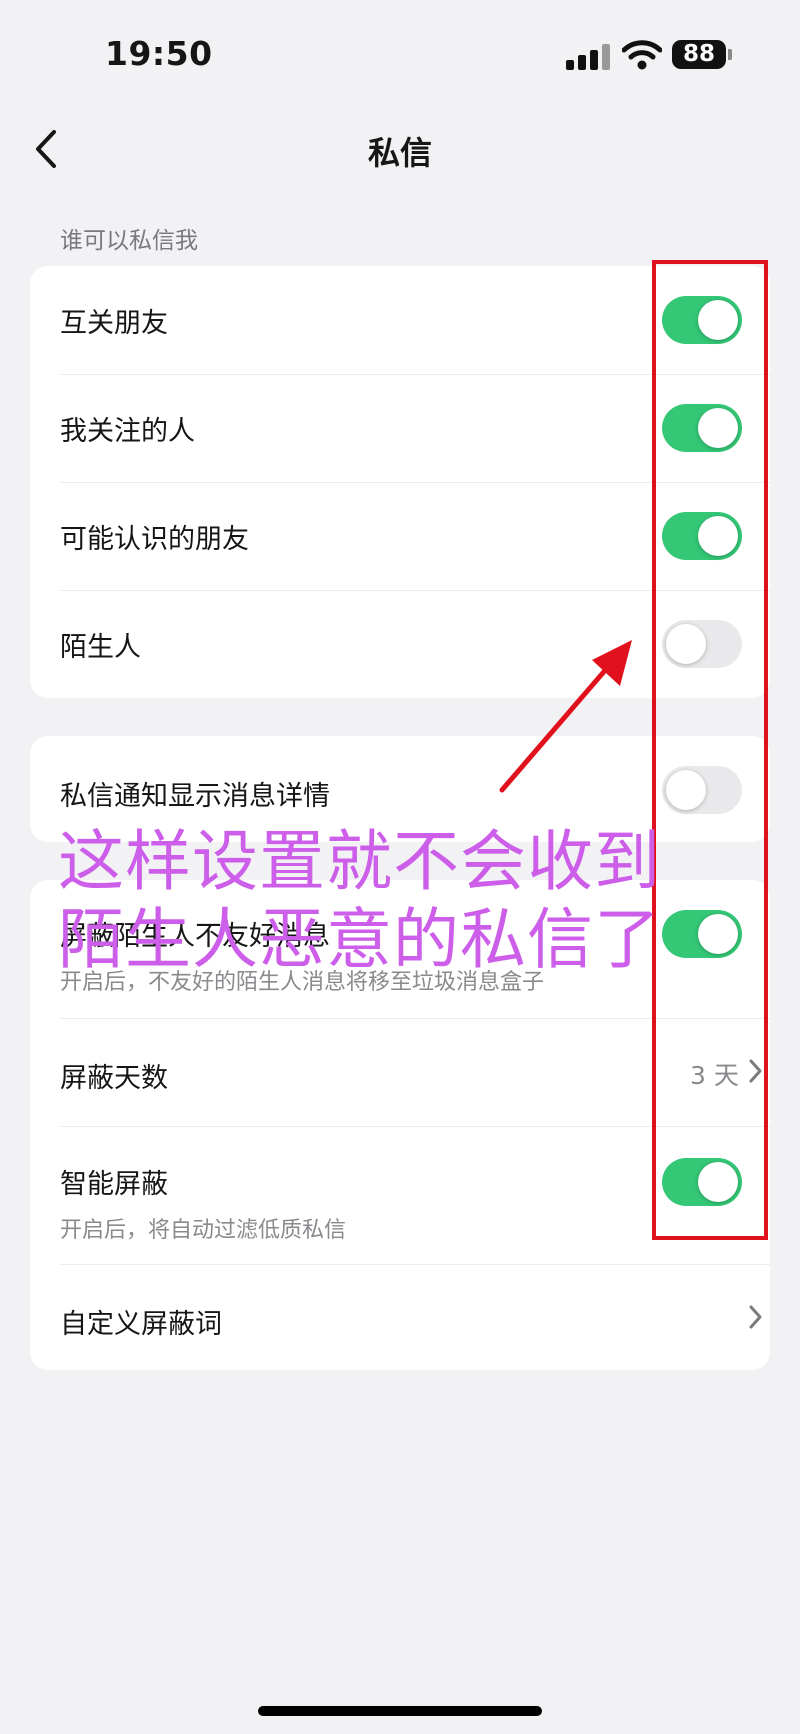  What do you see at coordinates (400, 949) in the screenshot?
I see `setting-row-block-unfriendly: 屏蔽陌生人不友好消息 开启后，不友好的陌生人消息将移至垃圾消息盒子` at bounding box center [400, 949].